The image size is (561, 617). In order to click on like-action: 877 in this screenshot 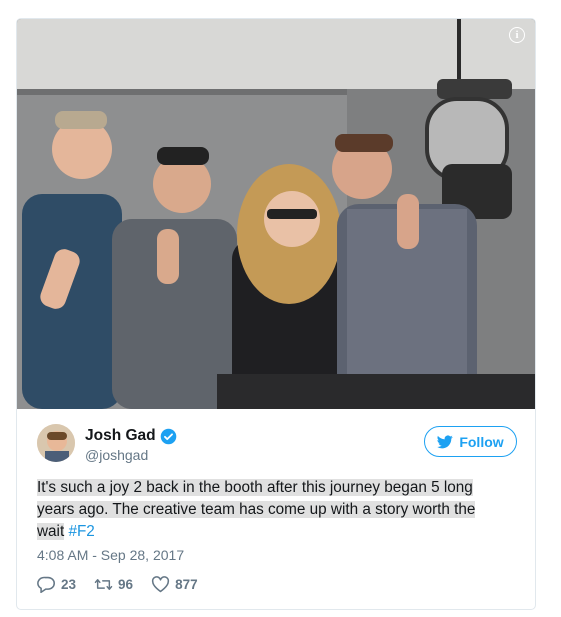, I will do `click(174, 584)`.